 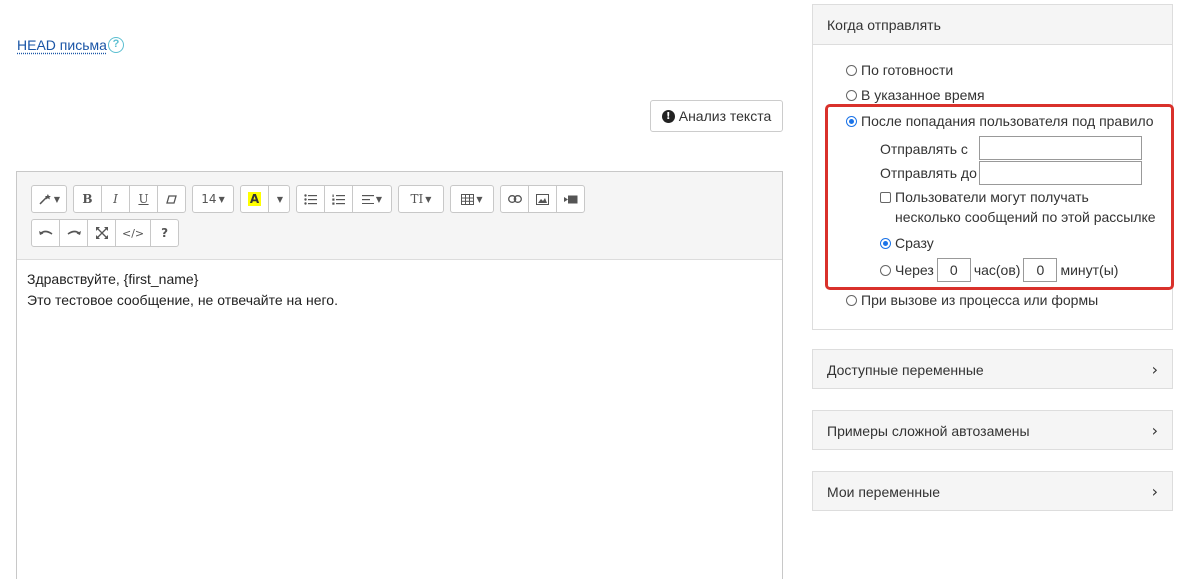 I want to click on option-ready: По готовности, so click(x=899, y=70).